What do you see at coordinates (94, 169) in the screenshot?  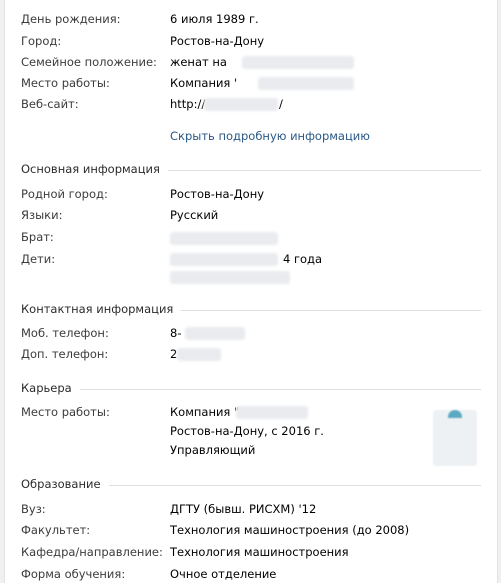 I see `section-title: Основная информация` at bounding box center [94, 169].